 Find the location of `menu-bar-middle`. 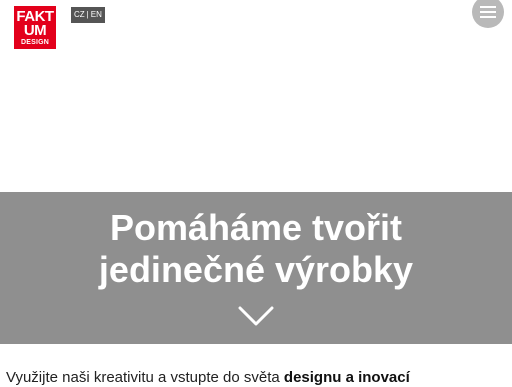

menu-bar-middle is located at coordinates (488, 12).